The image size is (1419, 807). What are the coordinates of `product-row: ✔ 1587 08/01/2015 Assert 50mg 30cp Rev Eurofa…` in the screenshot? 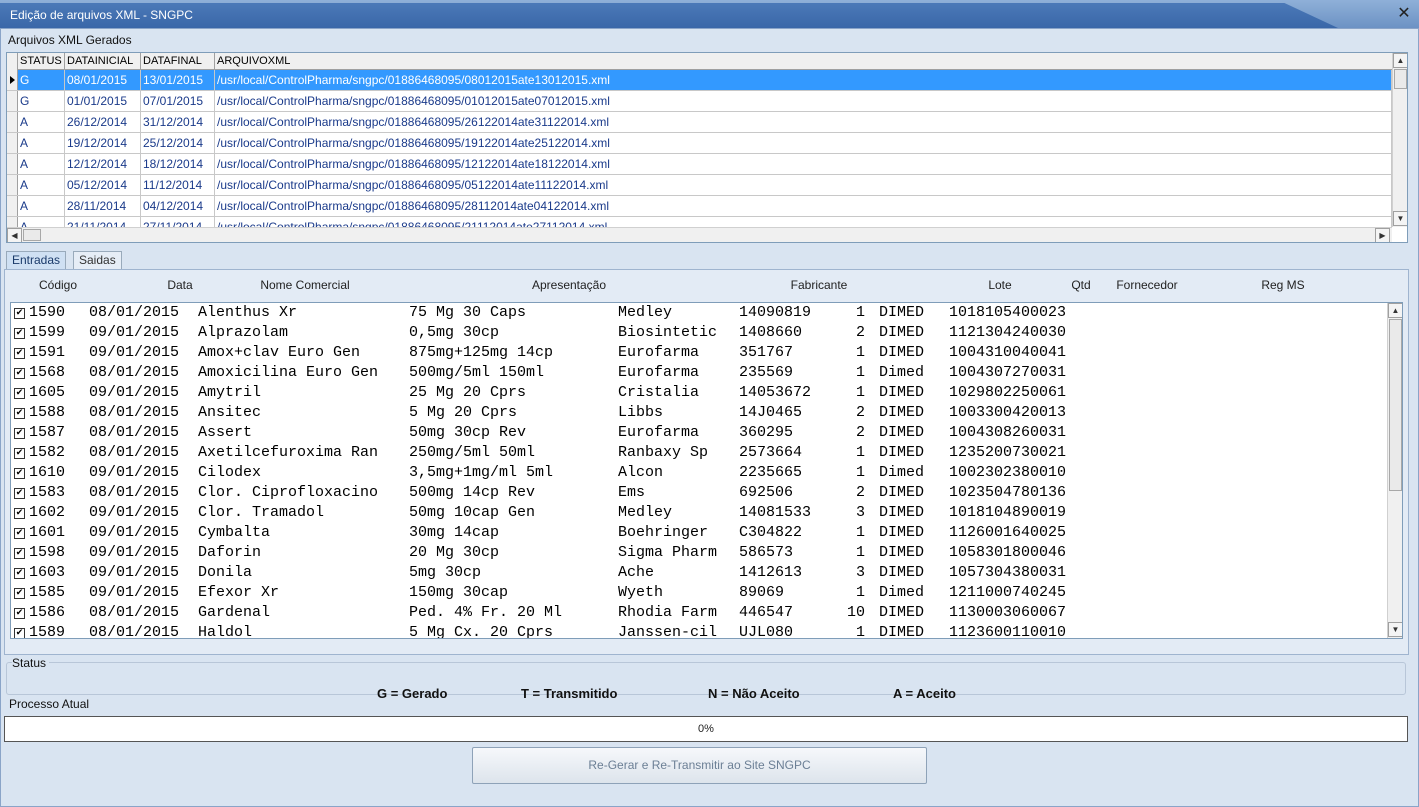 It's located at (699, 433).